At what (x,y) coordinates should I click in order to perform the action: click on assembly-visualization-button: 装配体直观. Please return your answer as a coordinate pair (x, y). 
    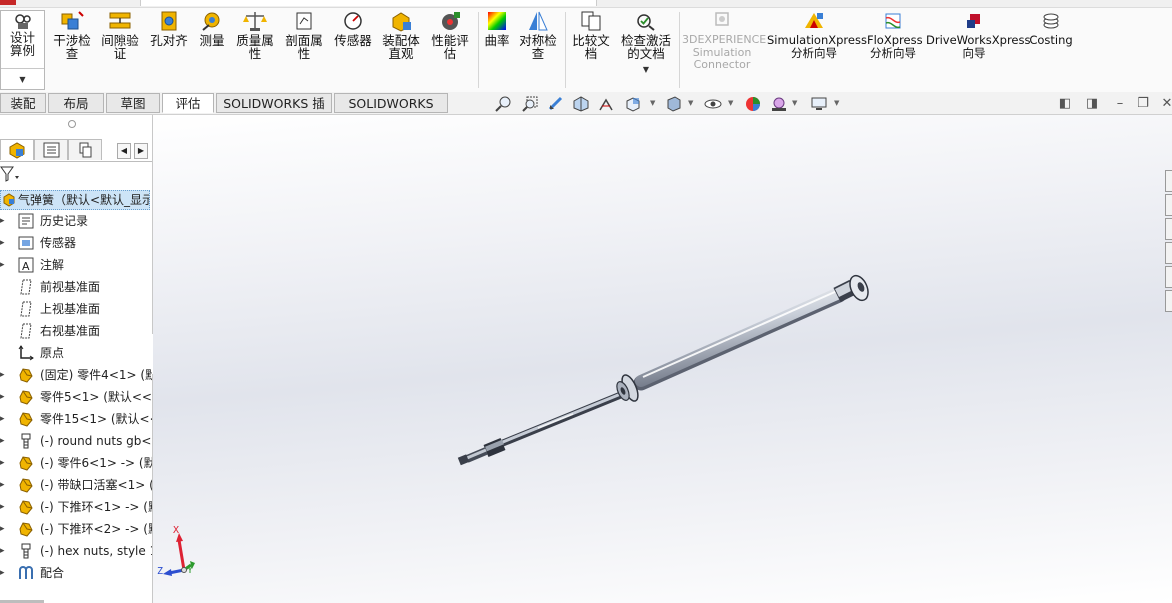
    Looking at the image, I should click on (401, 35).